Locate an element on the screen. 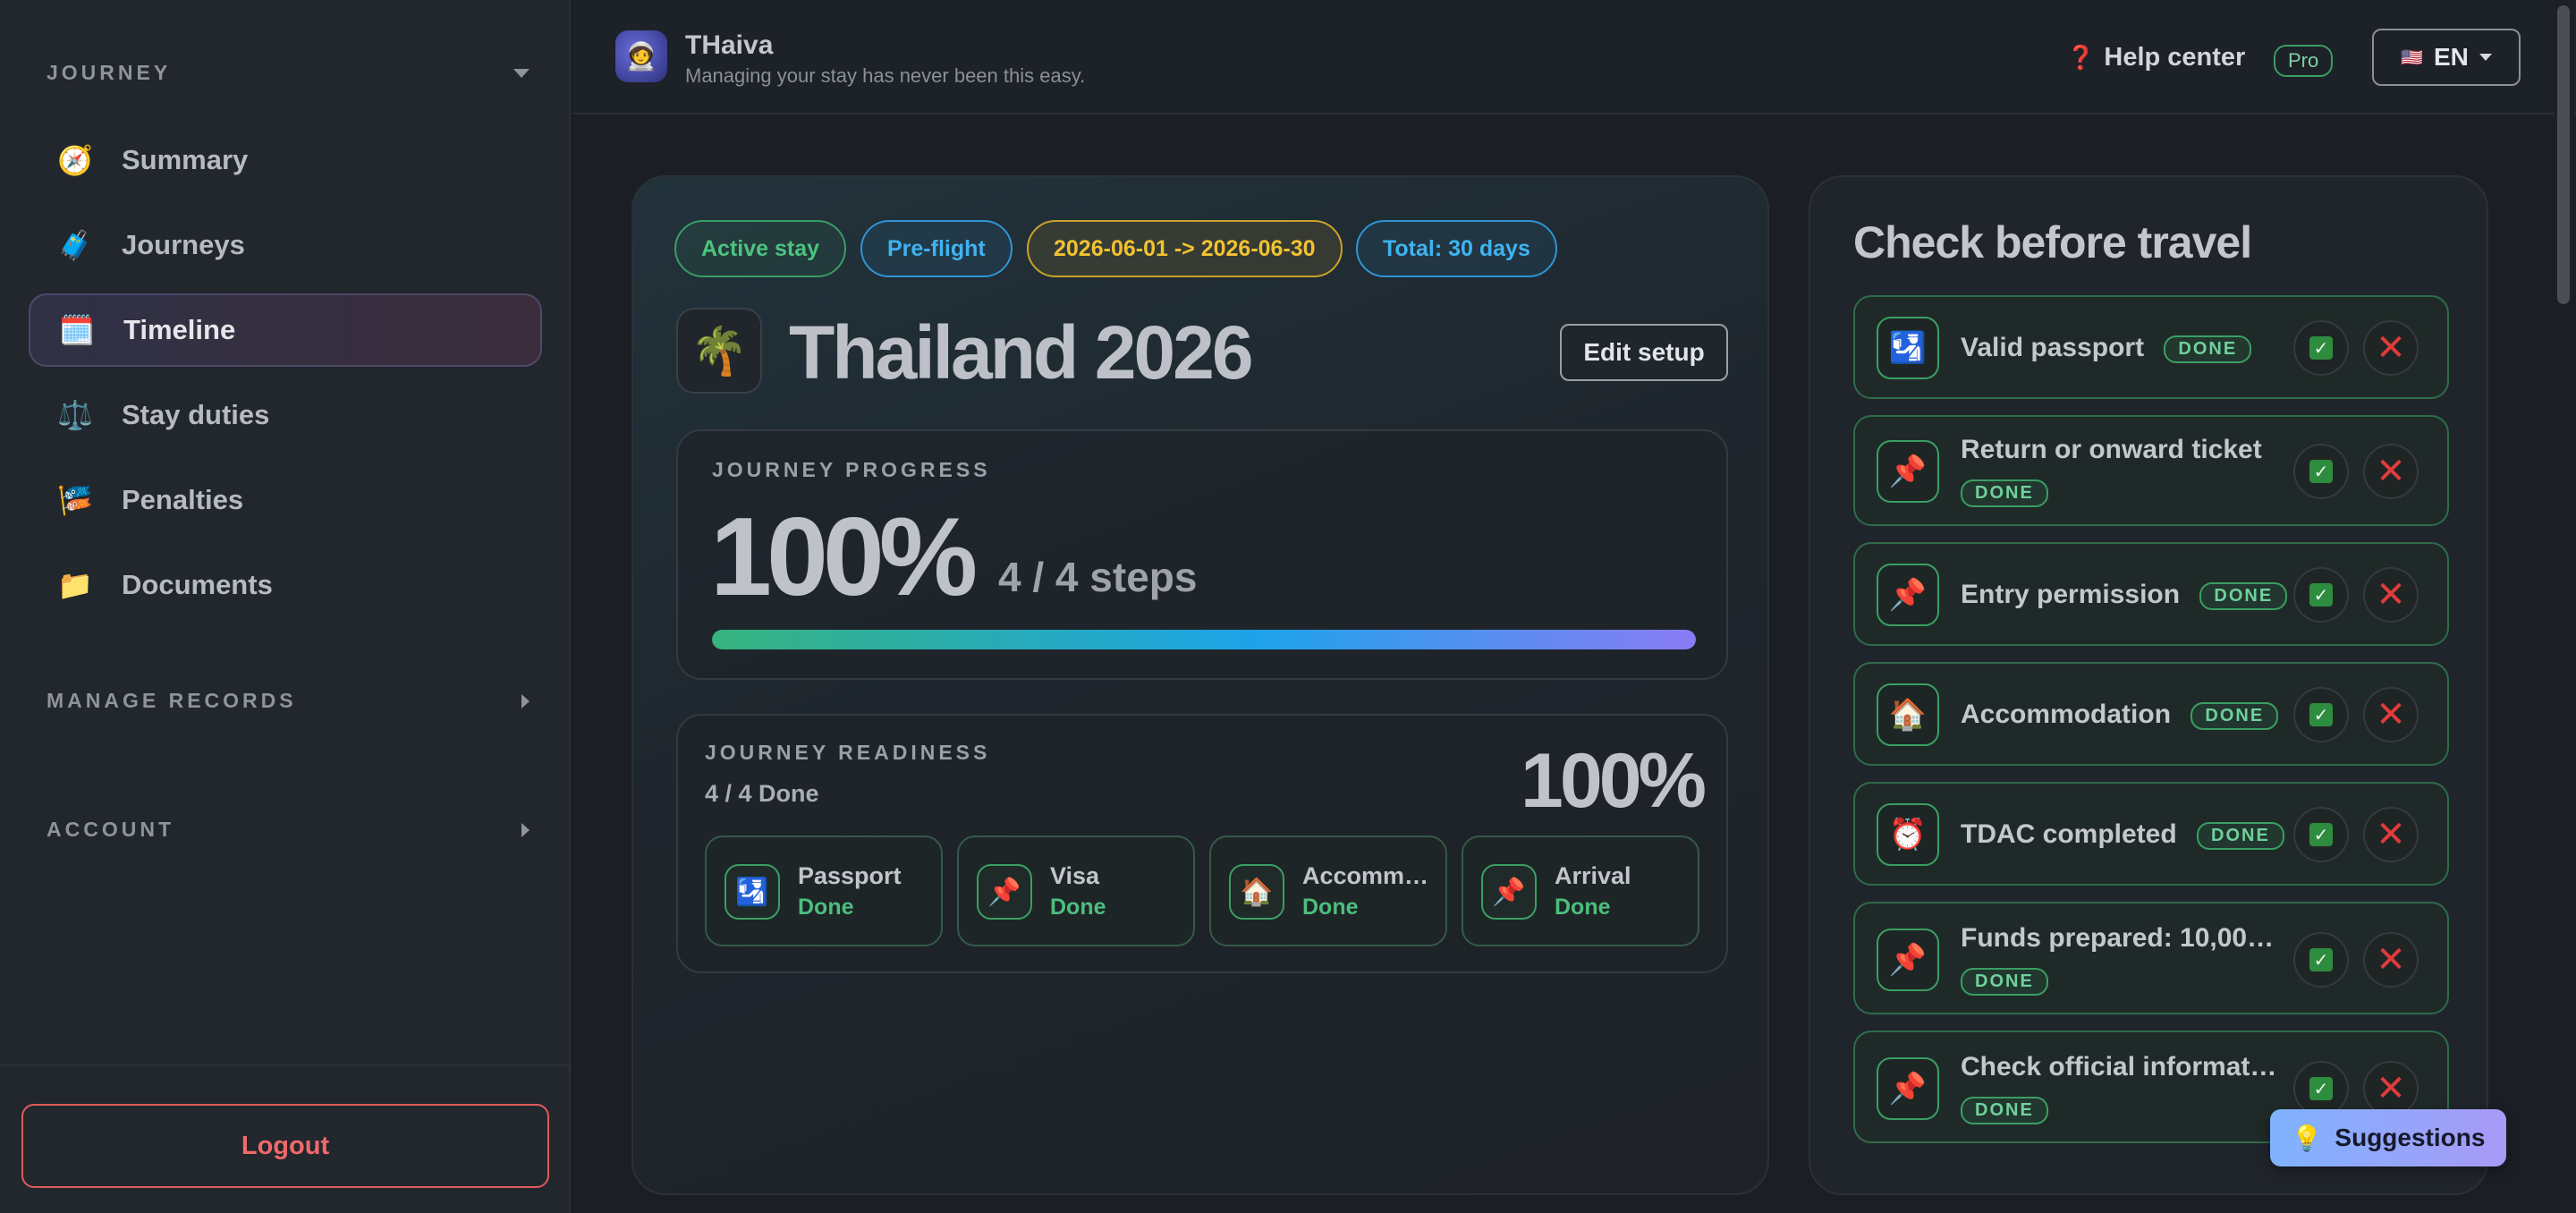  checklist-item-text: Entry permission is located at coordinates (2071, 594).